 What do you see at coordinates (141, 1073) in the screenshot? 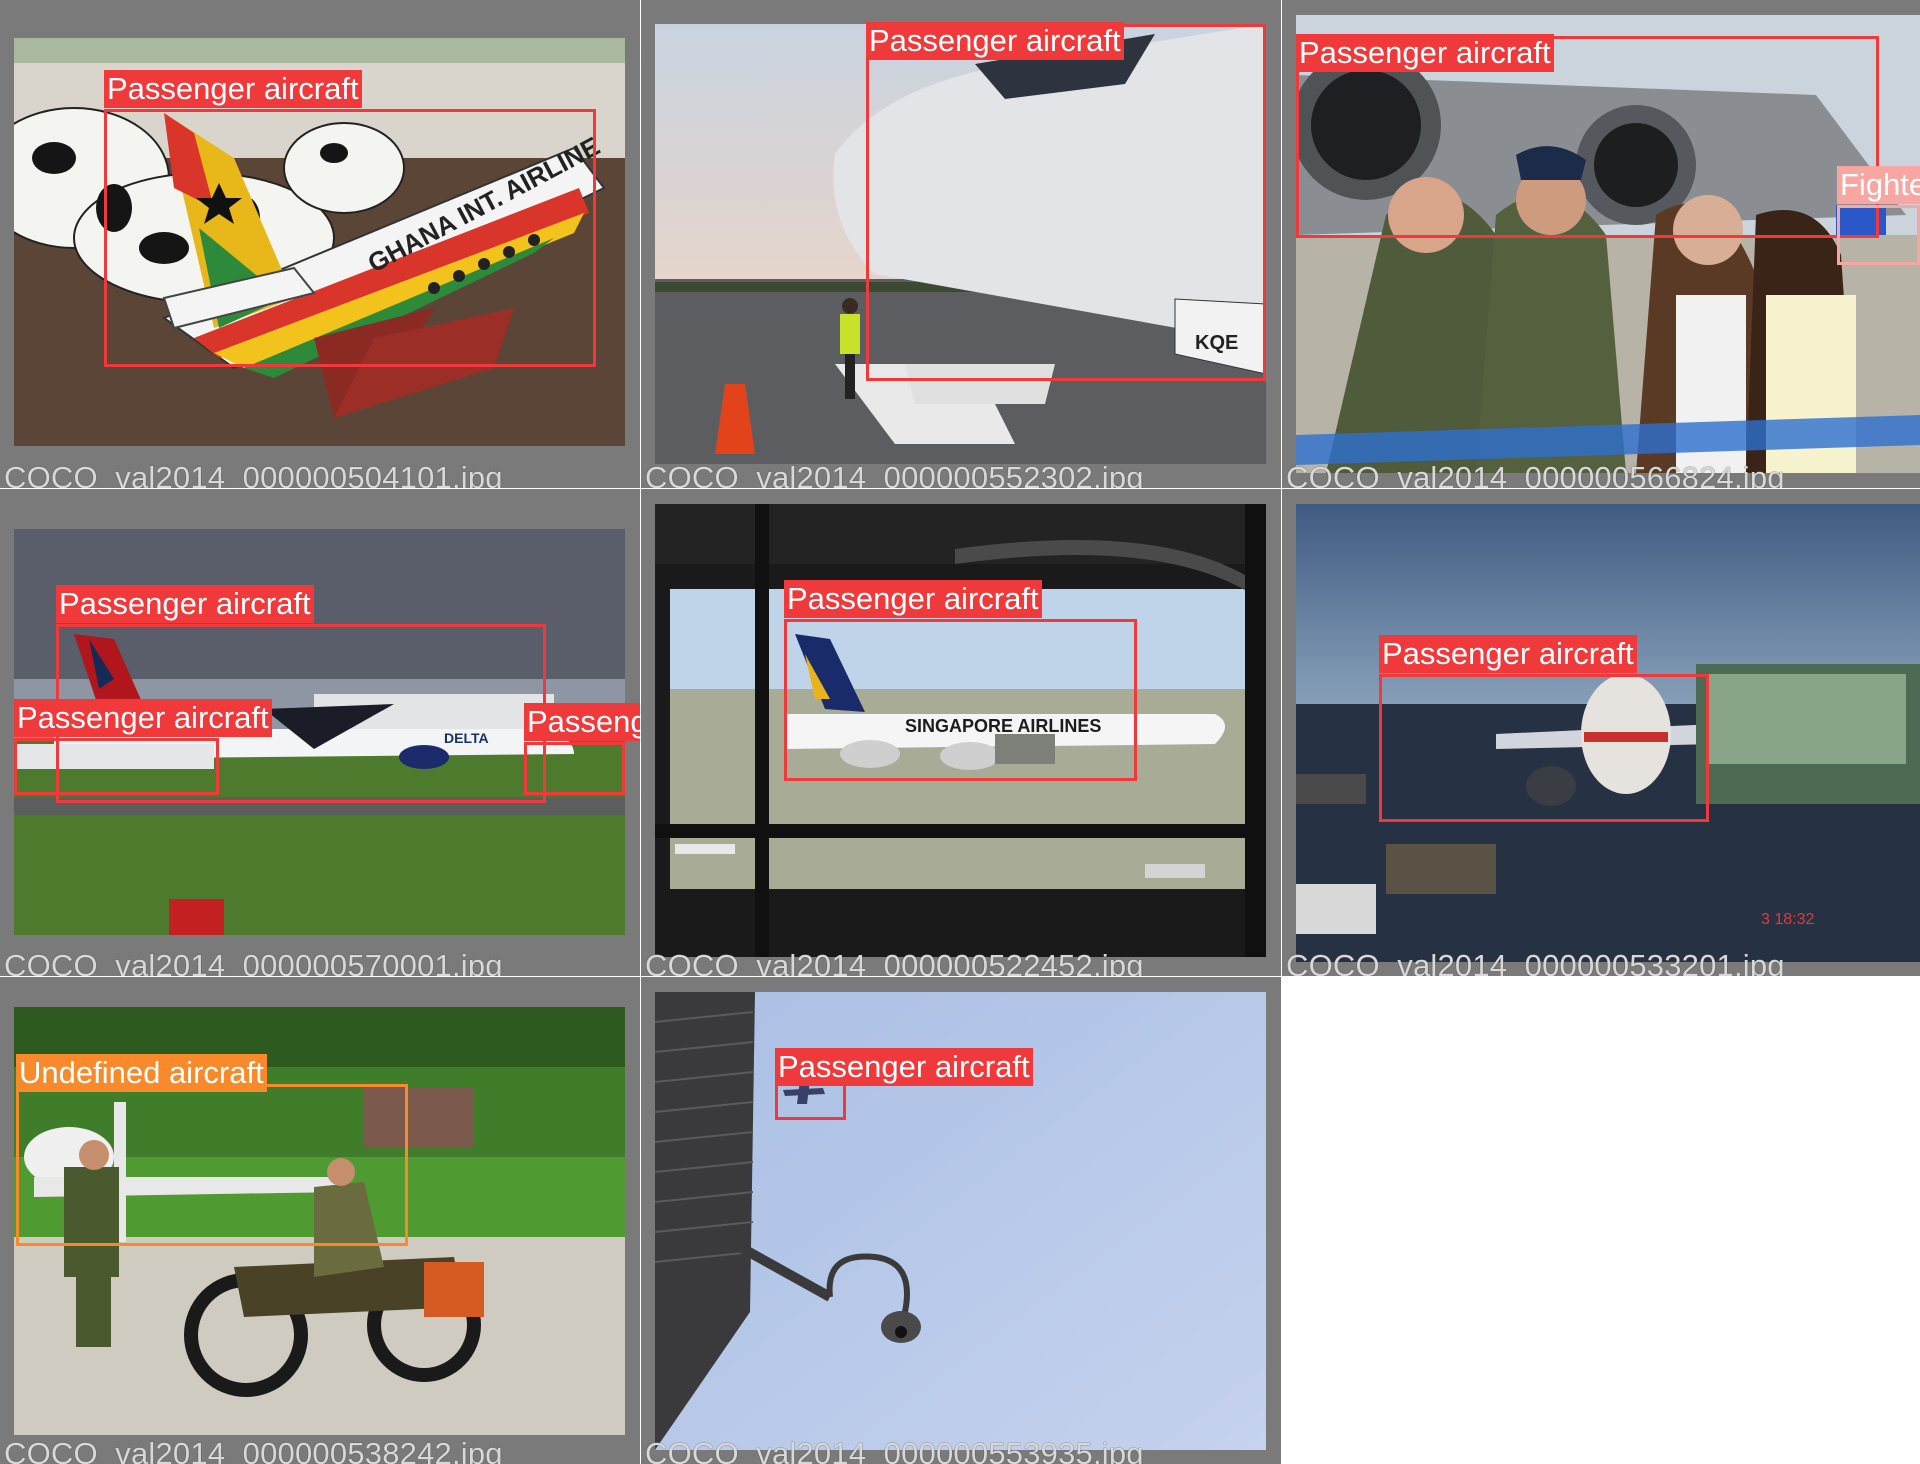
I see `detection-label: Undefined aircraft` at bounding box center [141, 1073].